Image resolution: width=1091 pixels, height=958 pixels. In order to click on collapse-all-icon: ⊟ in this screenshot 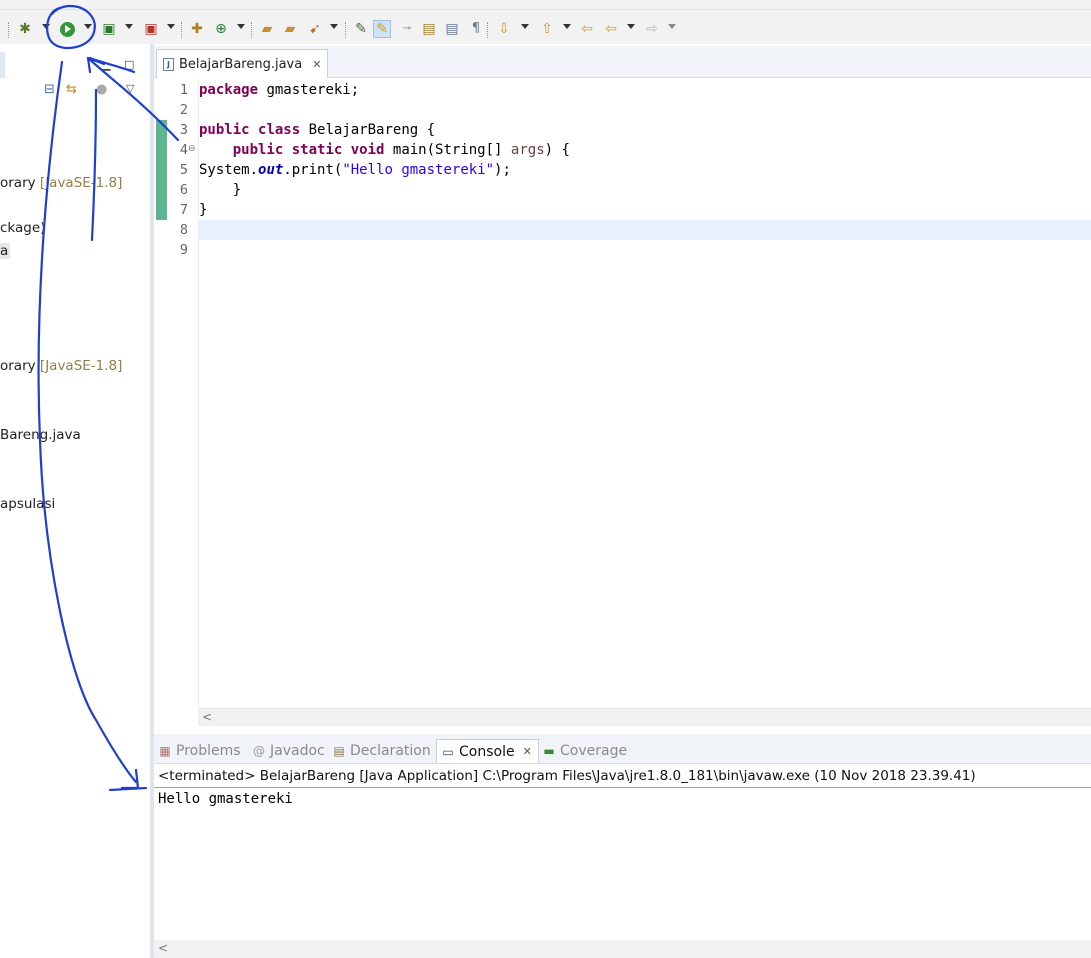, I will do `click(49, 91)`.